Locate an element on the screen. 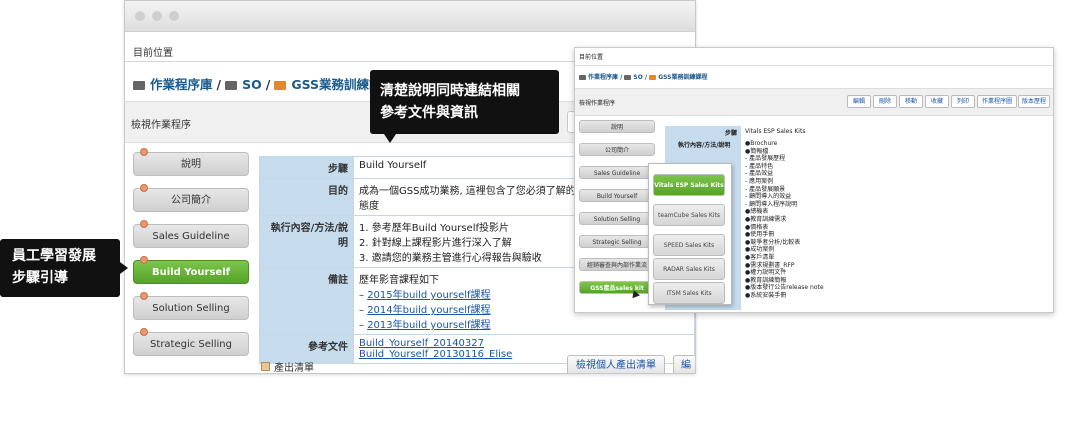 This screenshot has height=429, width=1080. secondary-header is located at coordinates (814, 57).